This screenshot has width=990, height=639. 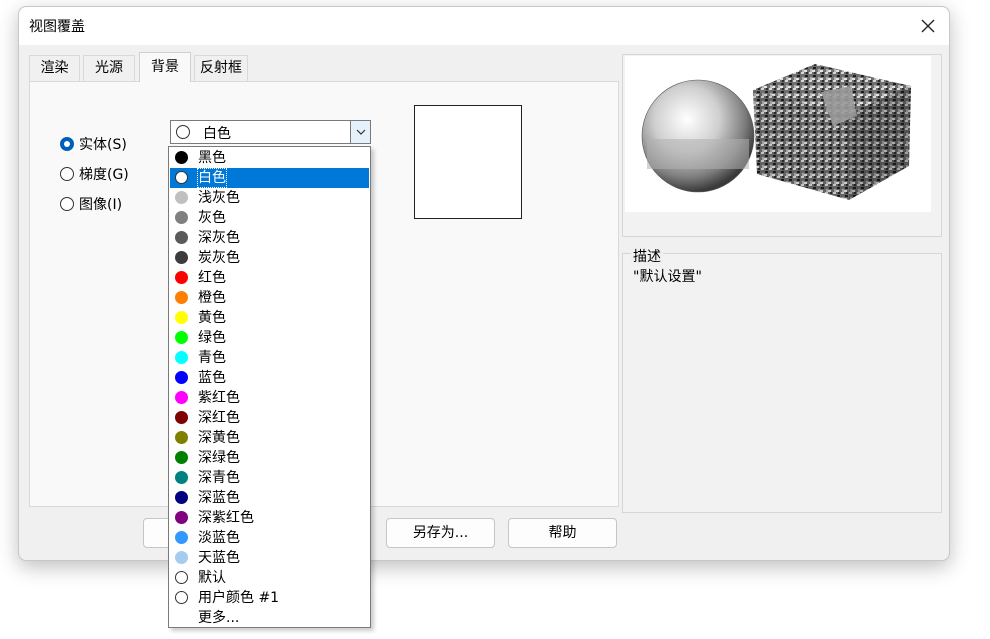 What do you see at coordinates (269, 358) in the screenshot?
I see `color-option-item: 青色` at bounding box center [269, 358].